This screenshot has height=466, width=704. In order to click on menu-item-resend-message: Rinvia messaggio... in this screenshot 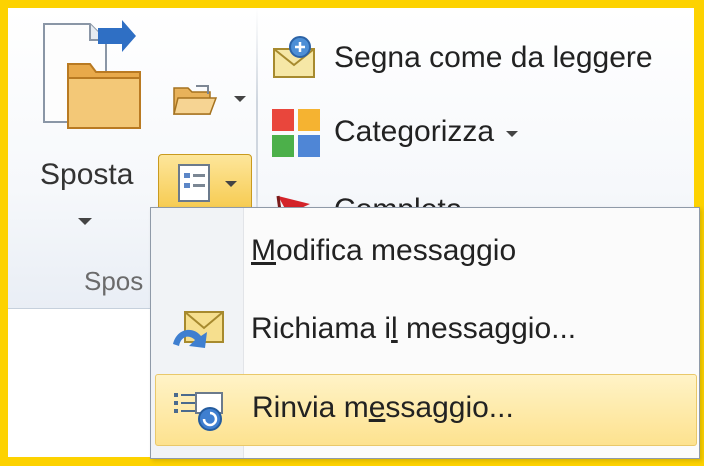, I will do `click(426, 410)`.